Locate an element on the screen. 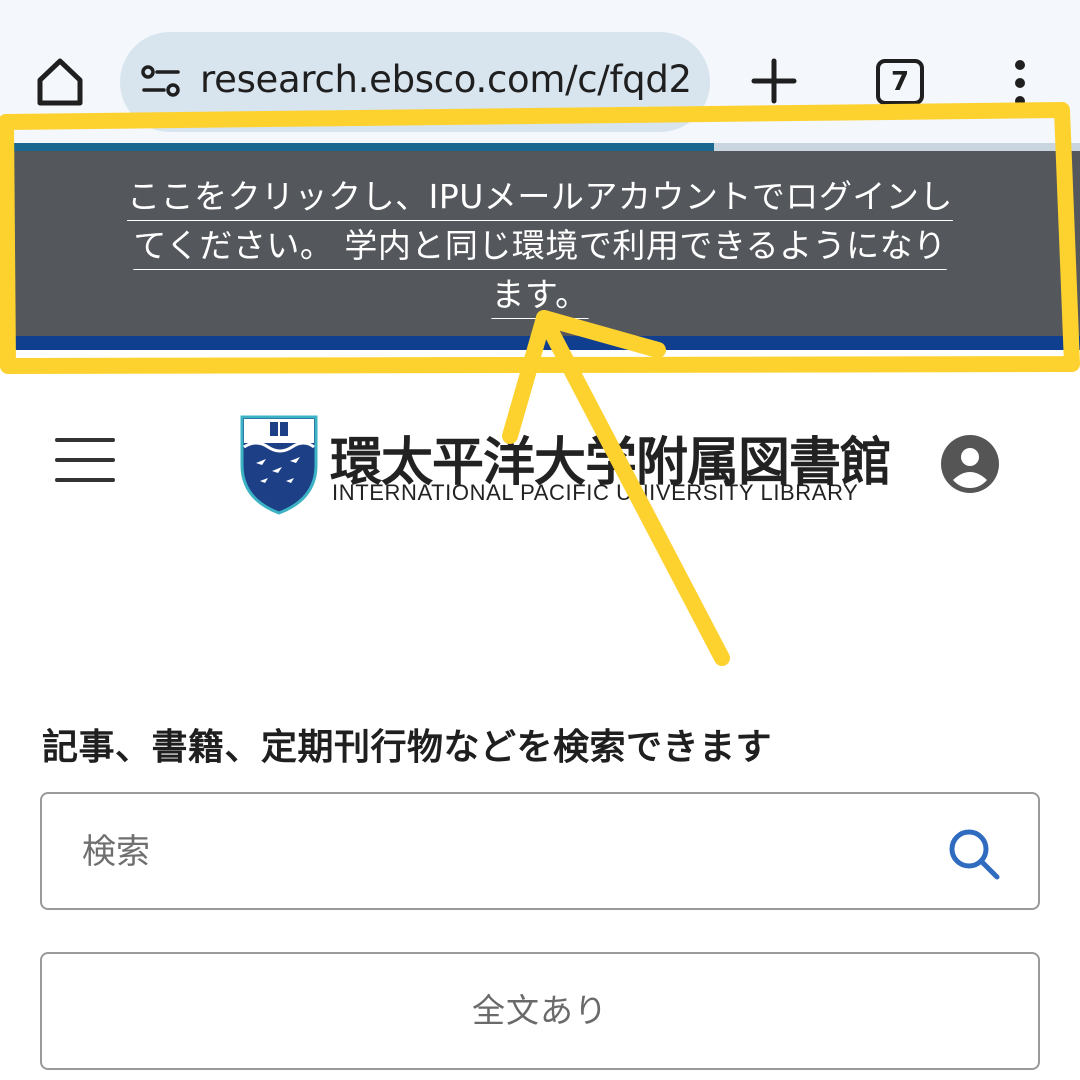 The image size is (1080, 1080). banner-line-3: ます。 is located at coordinates (539, 294).